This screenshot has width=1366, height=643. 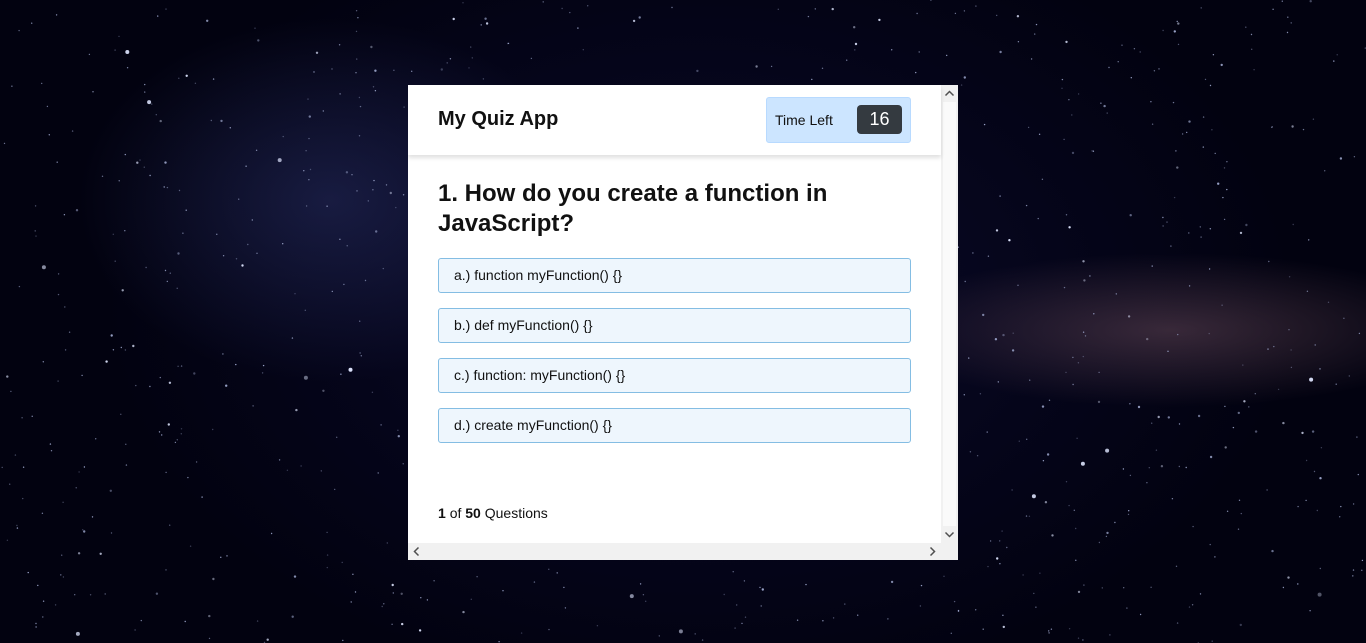 I want to click on option-label: c.) function: myFunction() {}, so click(x=540, y=375).